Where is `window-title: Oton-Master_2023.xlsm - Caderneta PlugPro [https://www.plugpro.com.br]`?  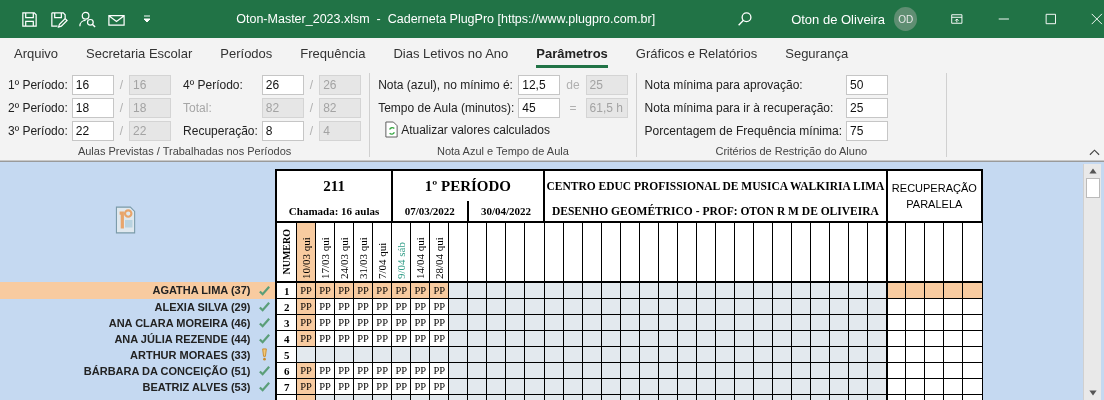
window-title: Oton-Master_2023.xlsm - Caderneta PlugPro [https://www.plugpro.com.br] is located at coordinates (446, 19).